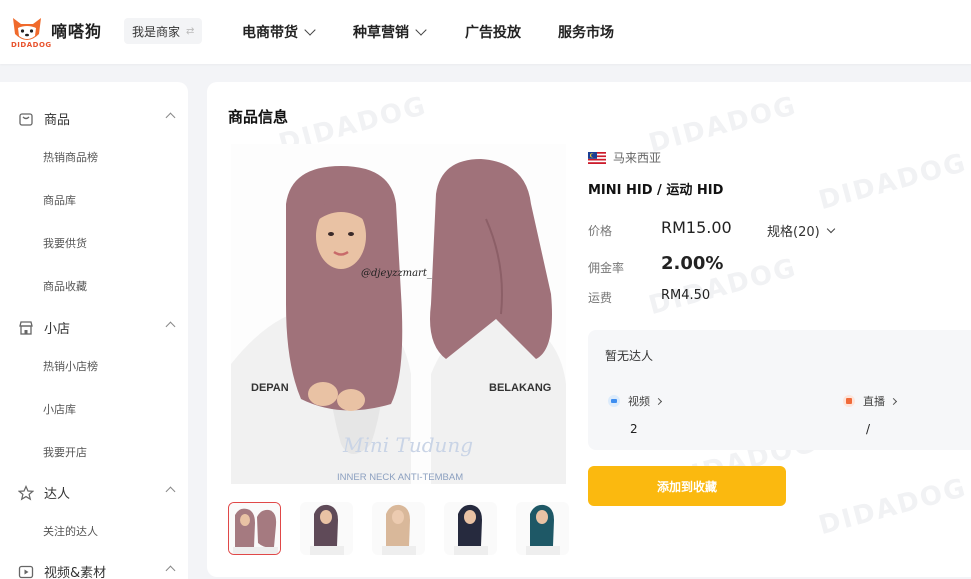 This screenshot has width=971, height=579. I want to click on product-country: 马来西亚, so click(624, 157).